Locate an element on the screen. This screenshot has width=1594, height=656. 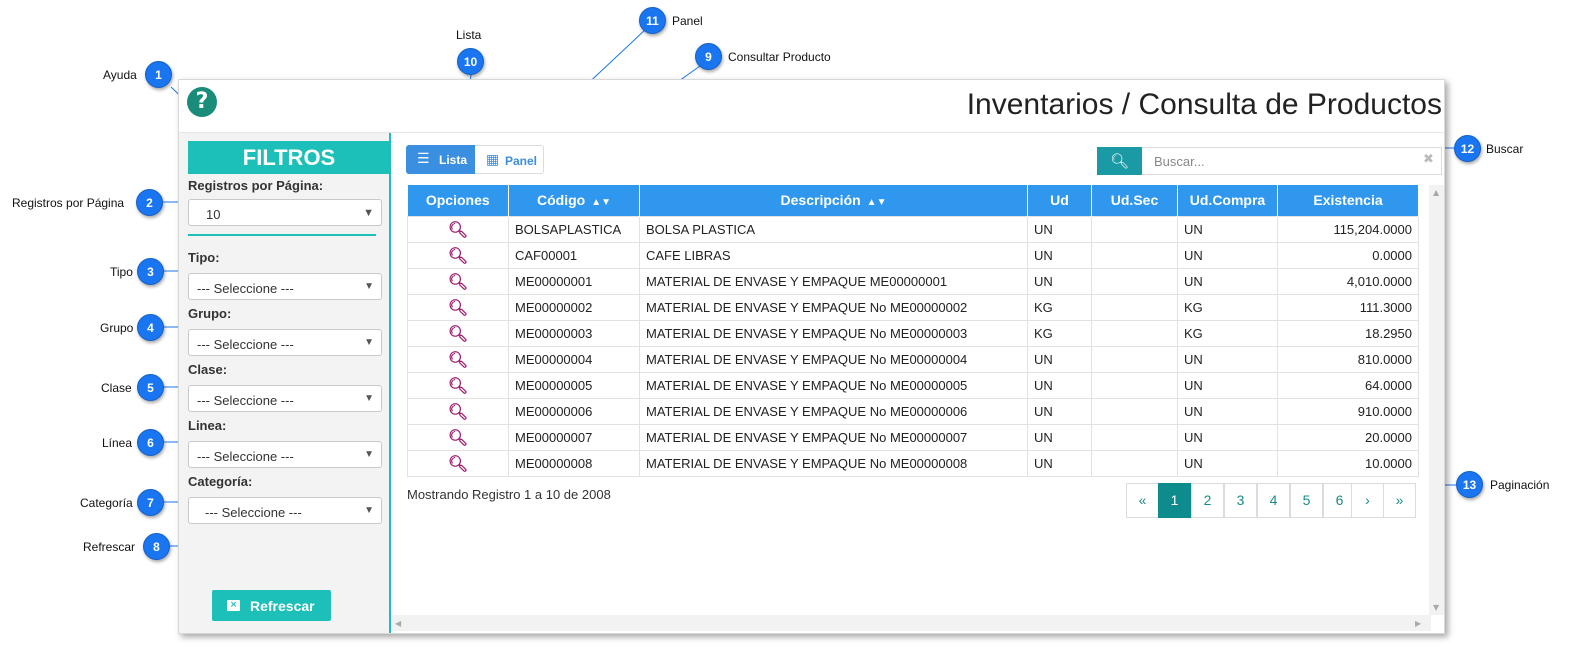
cell-codigo: ME00000006 is located at coordinates (574, 411).